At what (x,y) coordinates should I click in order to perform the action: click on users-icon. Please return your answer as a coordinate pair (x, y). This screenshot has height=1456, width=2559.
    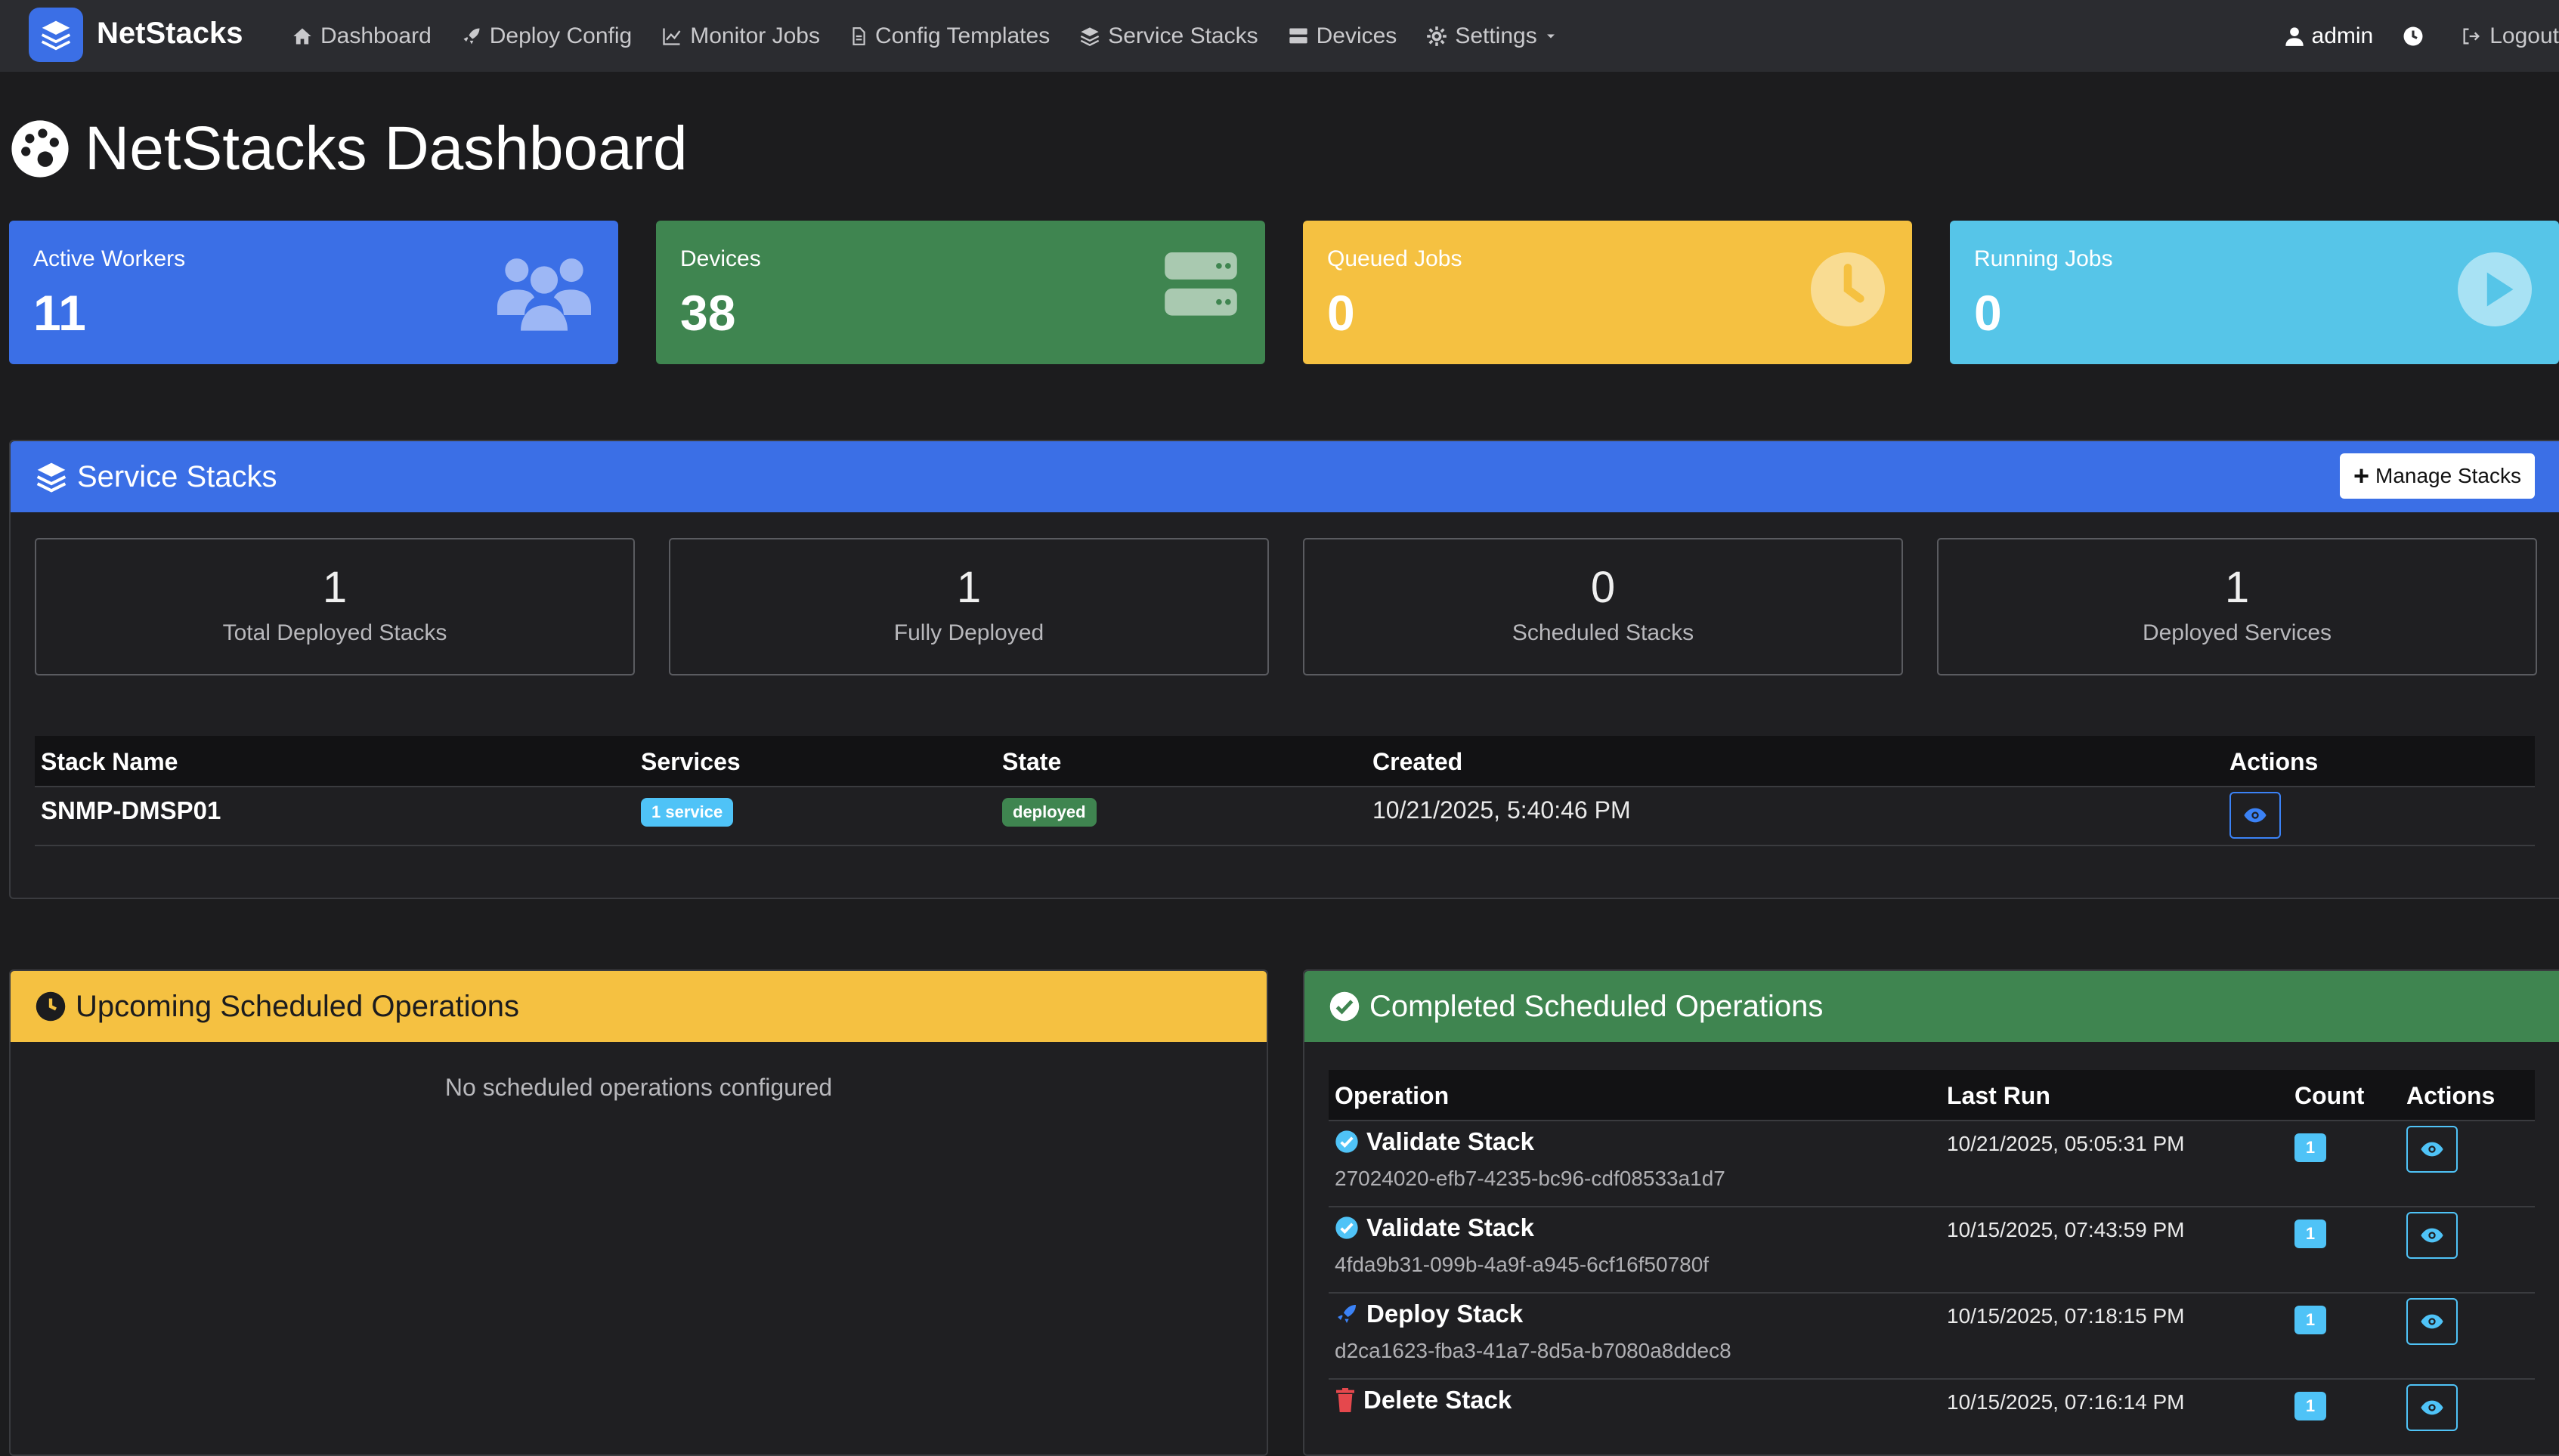
    Looking at the image, I should click on (544, 293).